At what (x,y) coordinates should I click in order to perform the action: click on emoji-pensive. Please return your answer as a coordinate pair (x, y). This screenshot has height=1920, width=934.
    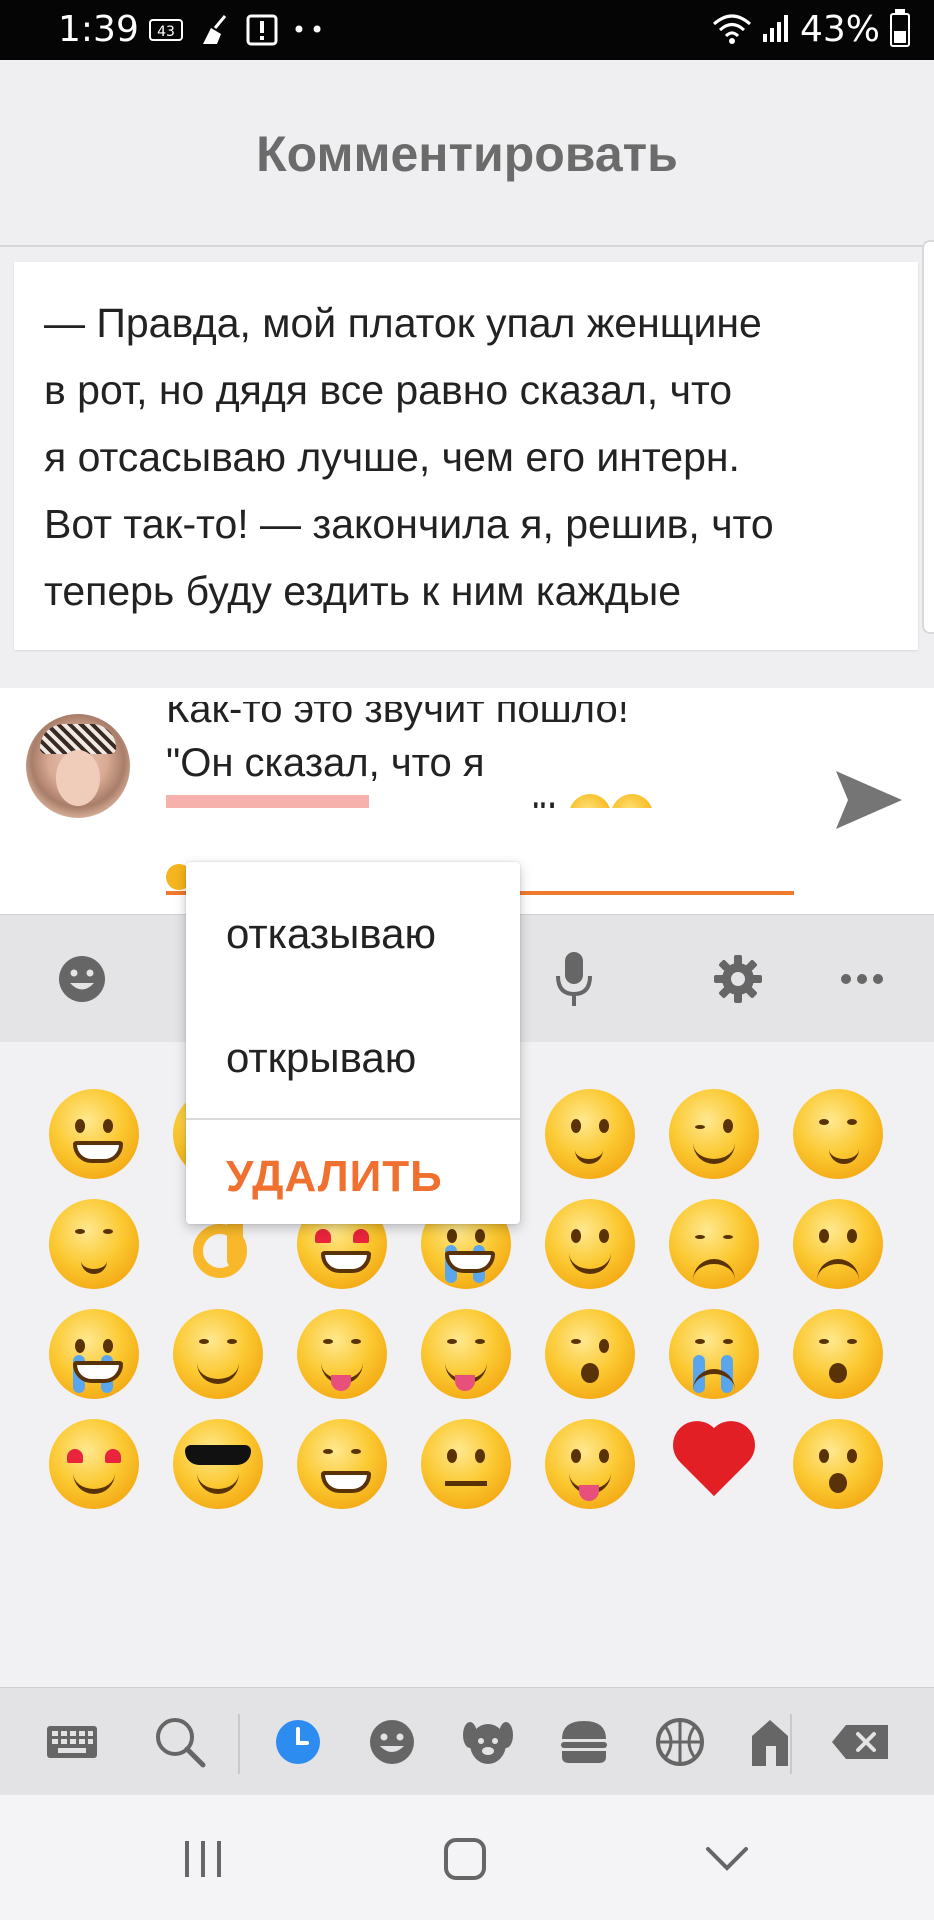
    Looking at the image, I should click on (714, 1244).